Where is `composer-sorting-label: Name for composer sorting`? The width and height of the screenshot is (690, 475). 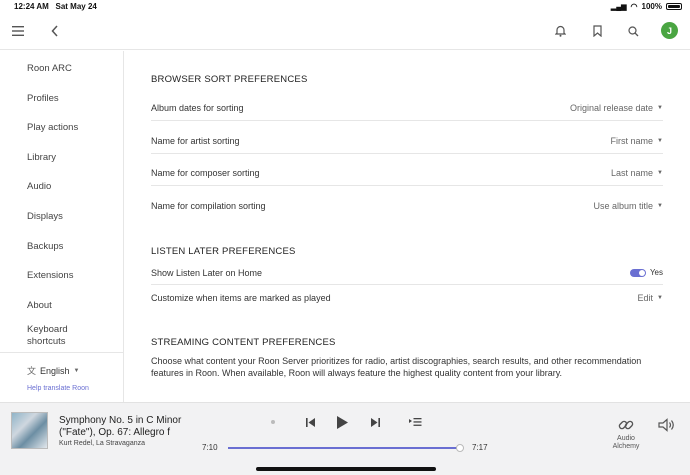
composer-sorting-label: Name for composer sorting is located at coordinates (205, 172).